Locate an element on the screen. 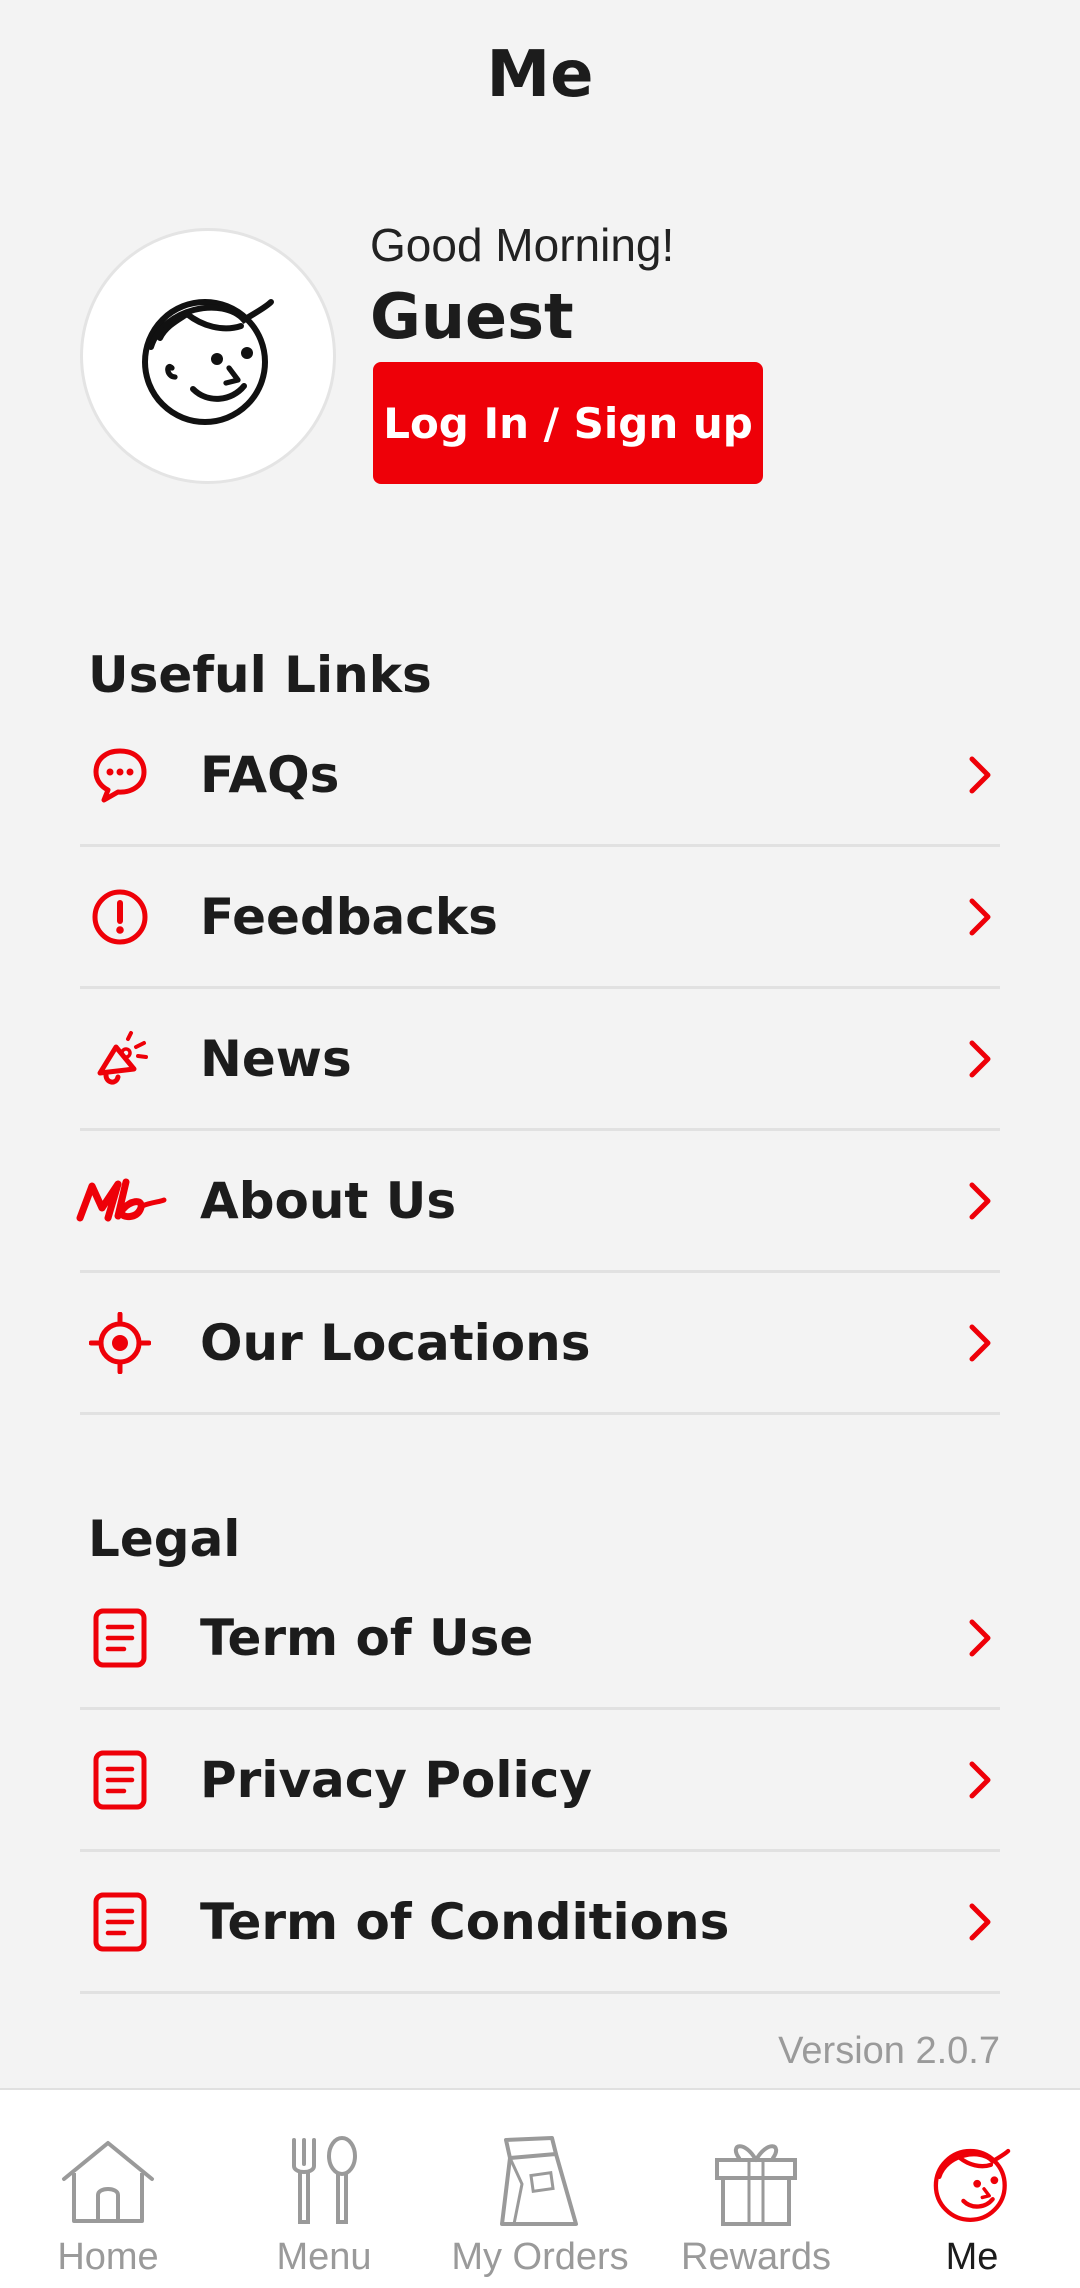 The image size is (1080, 2288). nav-label: Home is located at coordinates (108, 2257).